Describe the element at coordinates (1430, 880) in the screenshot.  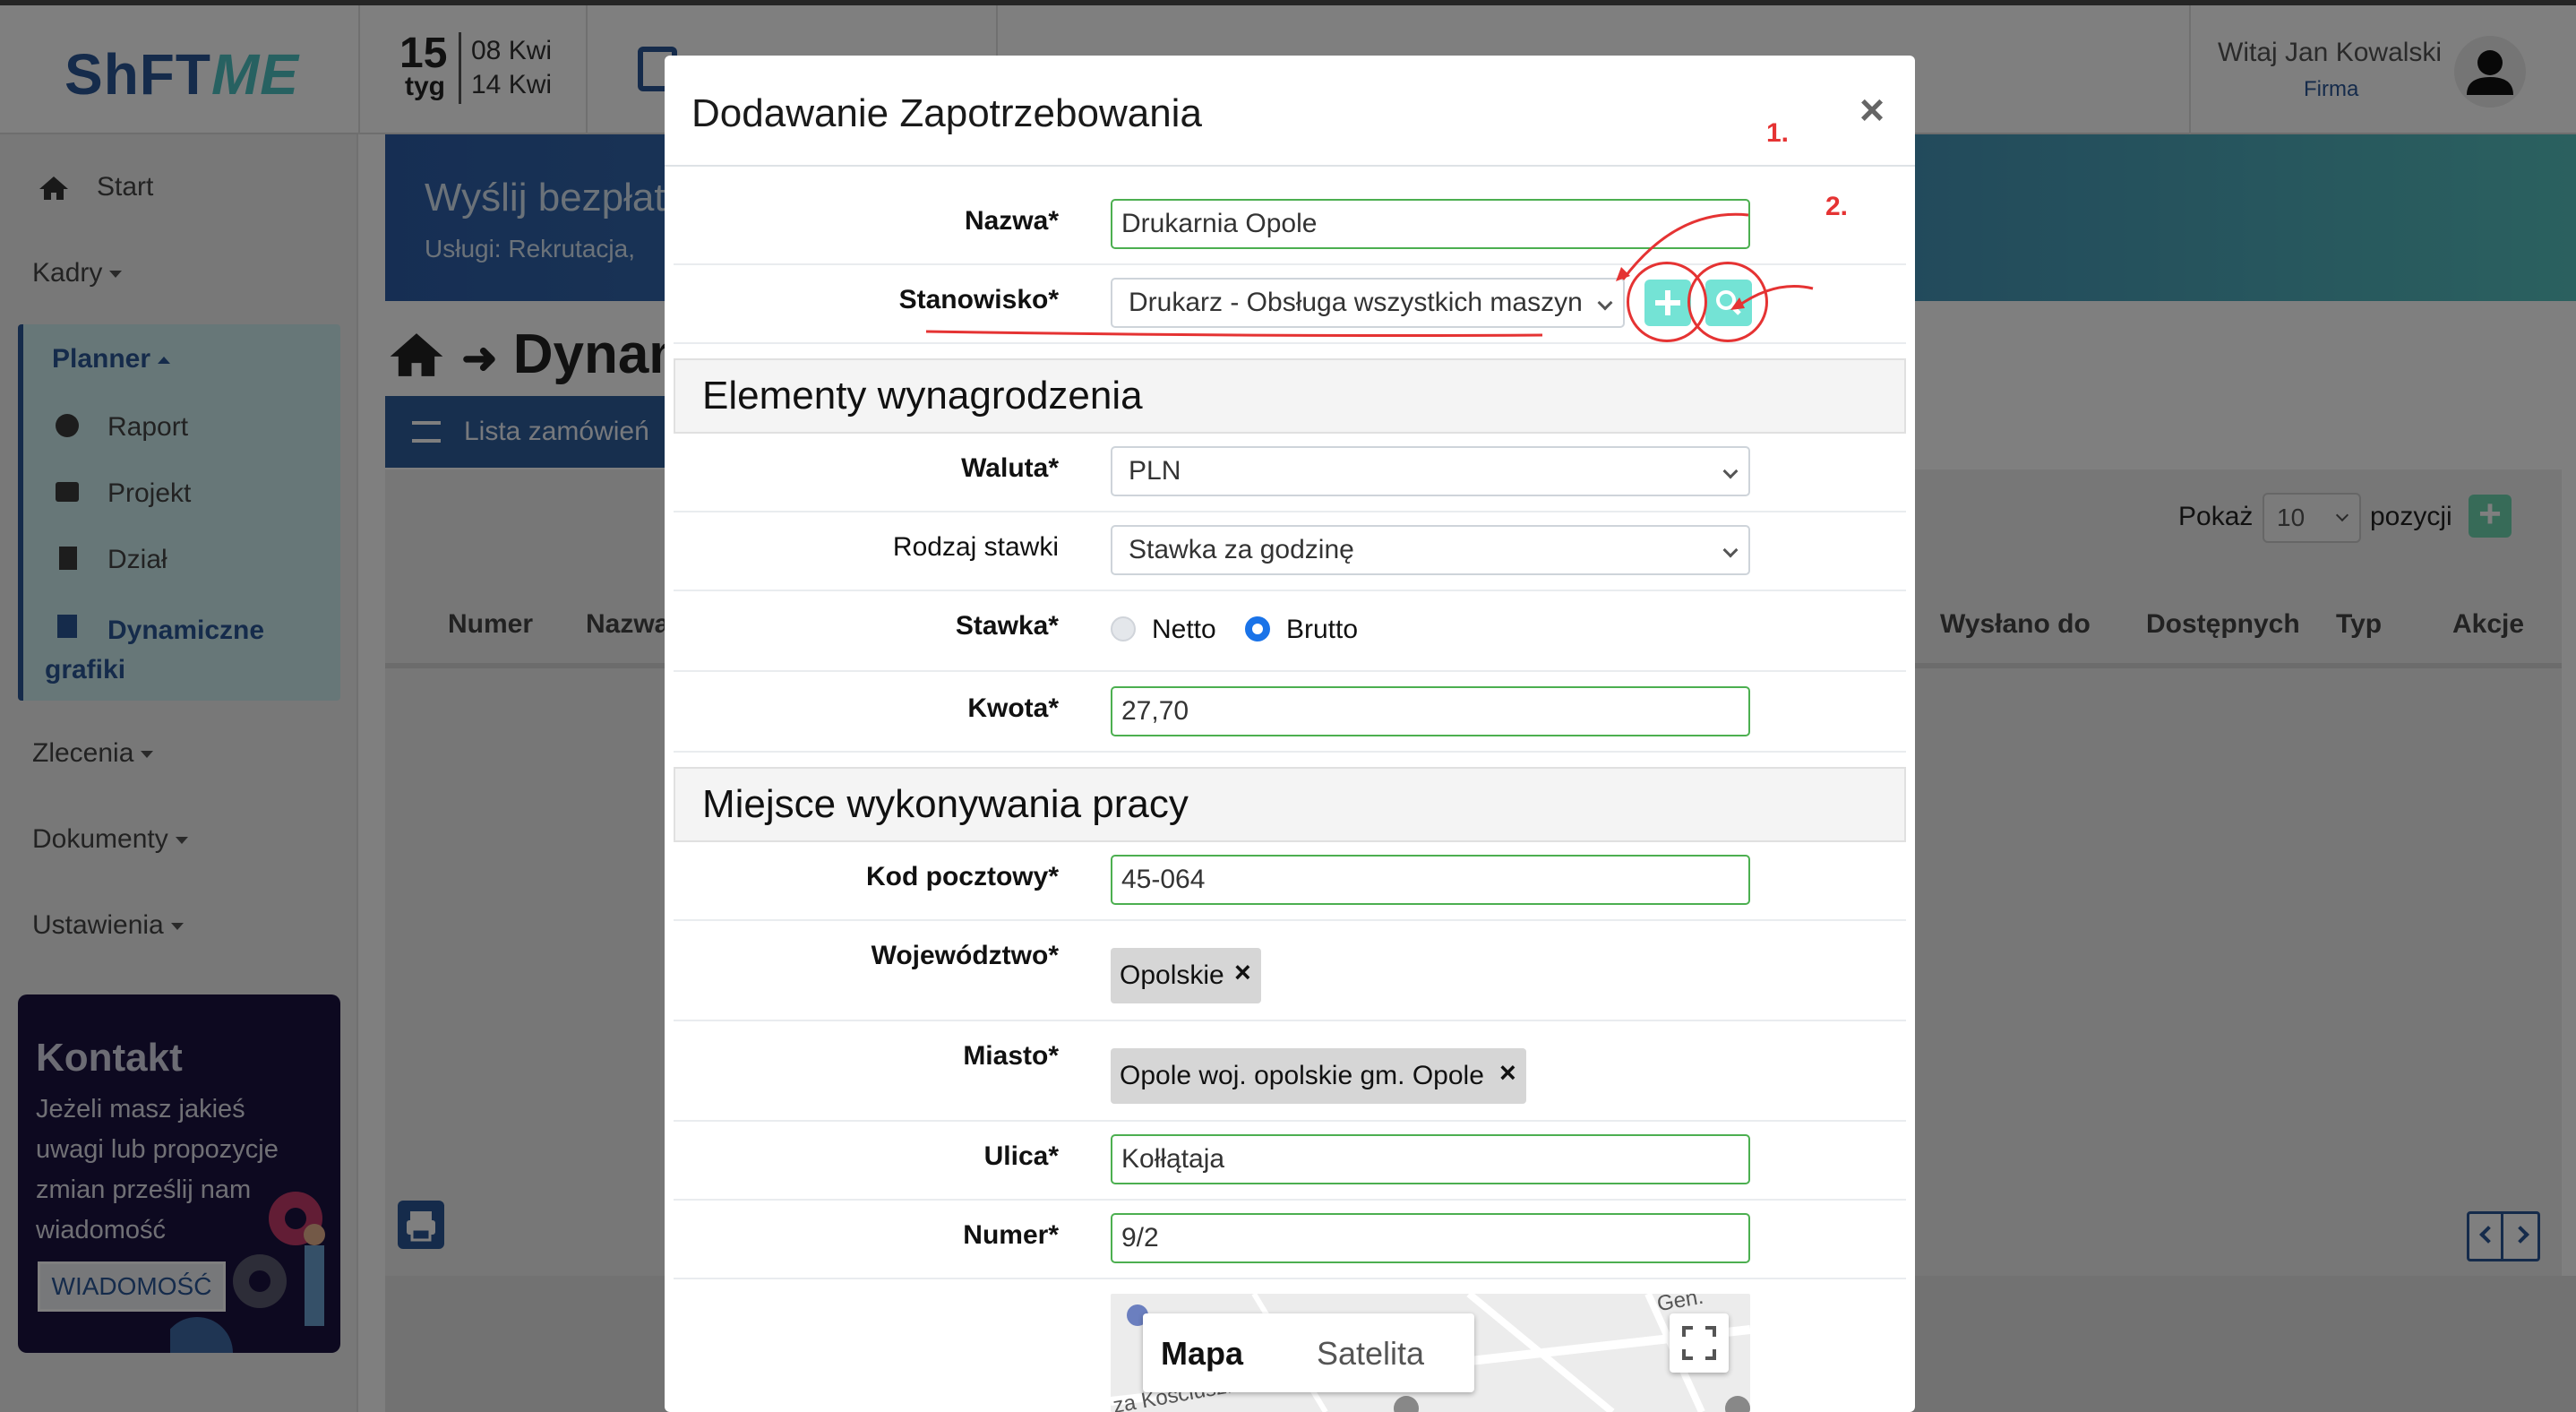
I see `postal-code-input: 45-064` at that location.